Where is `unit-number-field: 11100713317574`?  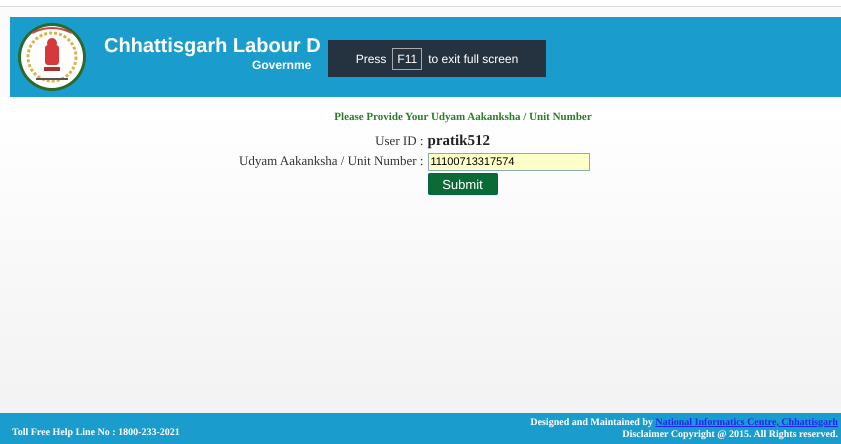
unit-number-field: 11100713317574 is located at coordinates (509, 161).